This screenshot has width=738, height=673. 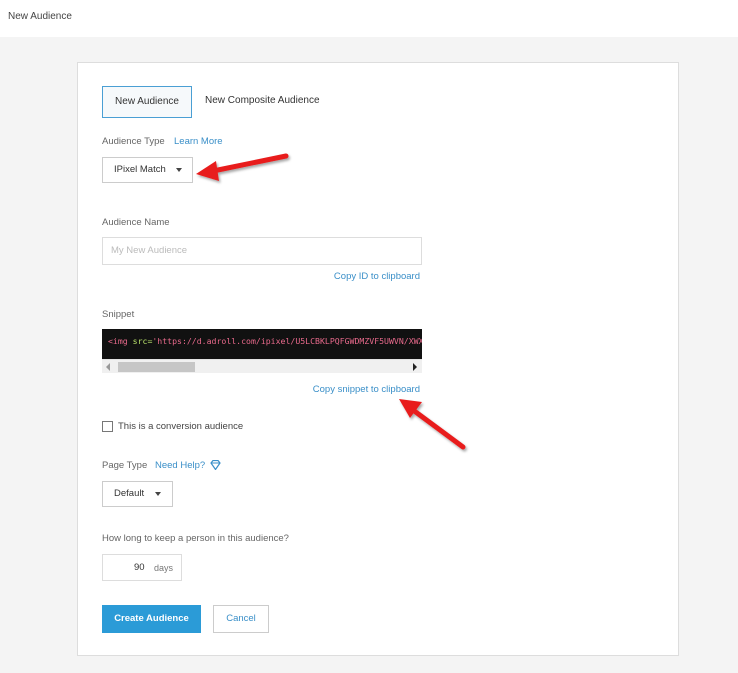 I want to click on page-title: New Audience, so click(x=40, y=16).